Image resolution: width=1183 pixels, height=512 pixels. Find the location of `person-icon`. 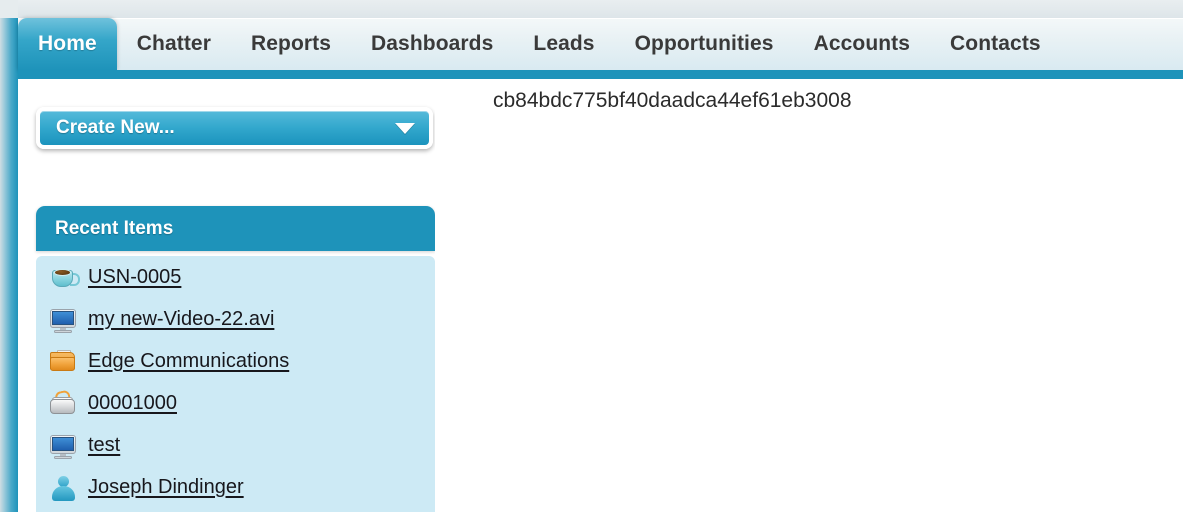

person-icon is located at coordinates (63, 487).